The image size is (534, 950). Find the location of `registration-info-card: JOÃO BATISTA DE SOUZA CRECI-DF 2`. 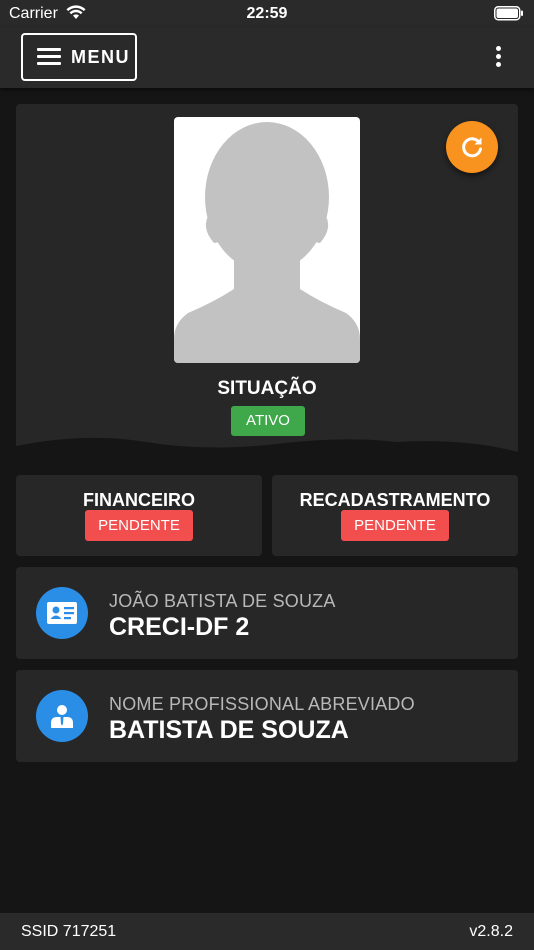

registration-info-card: JOÃO BATISTA DE SOUZA CRECI-DF 2 is located at coordinates (267, 613).